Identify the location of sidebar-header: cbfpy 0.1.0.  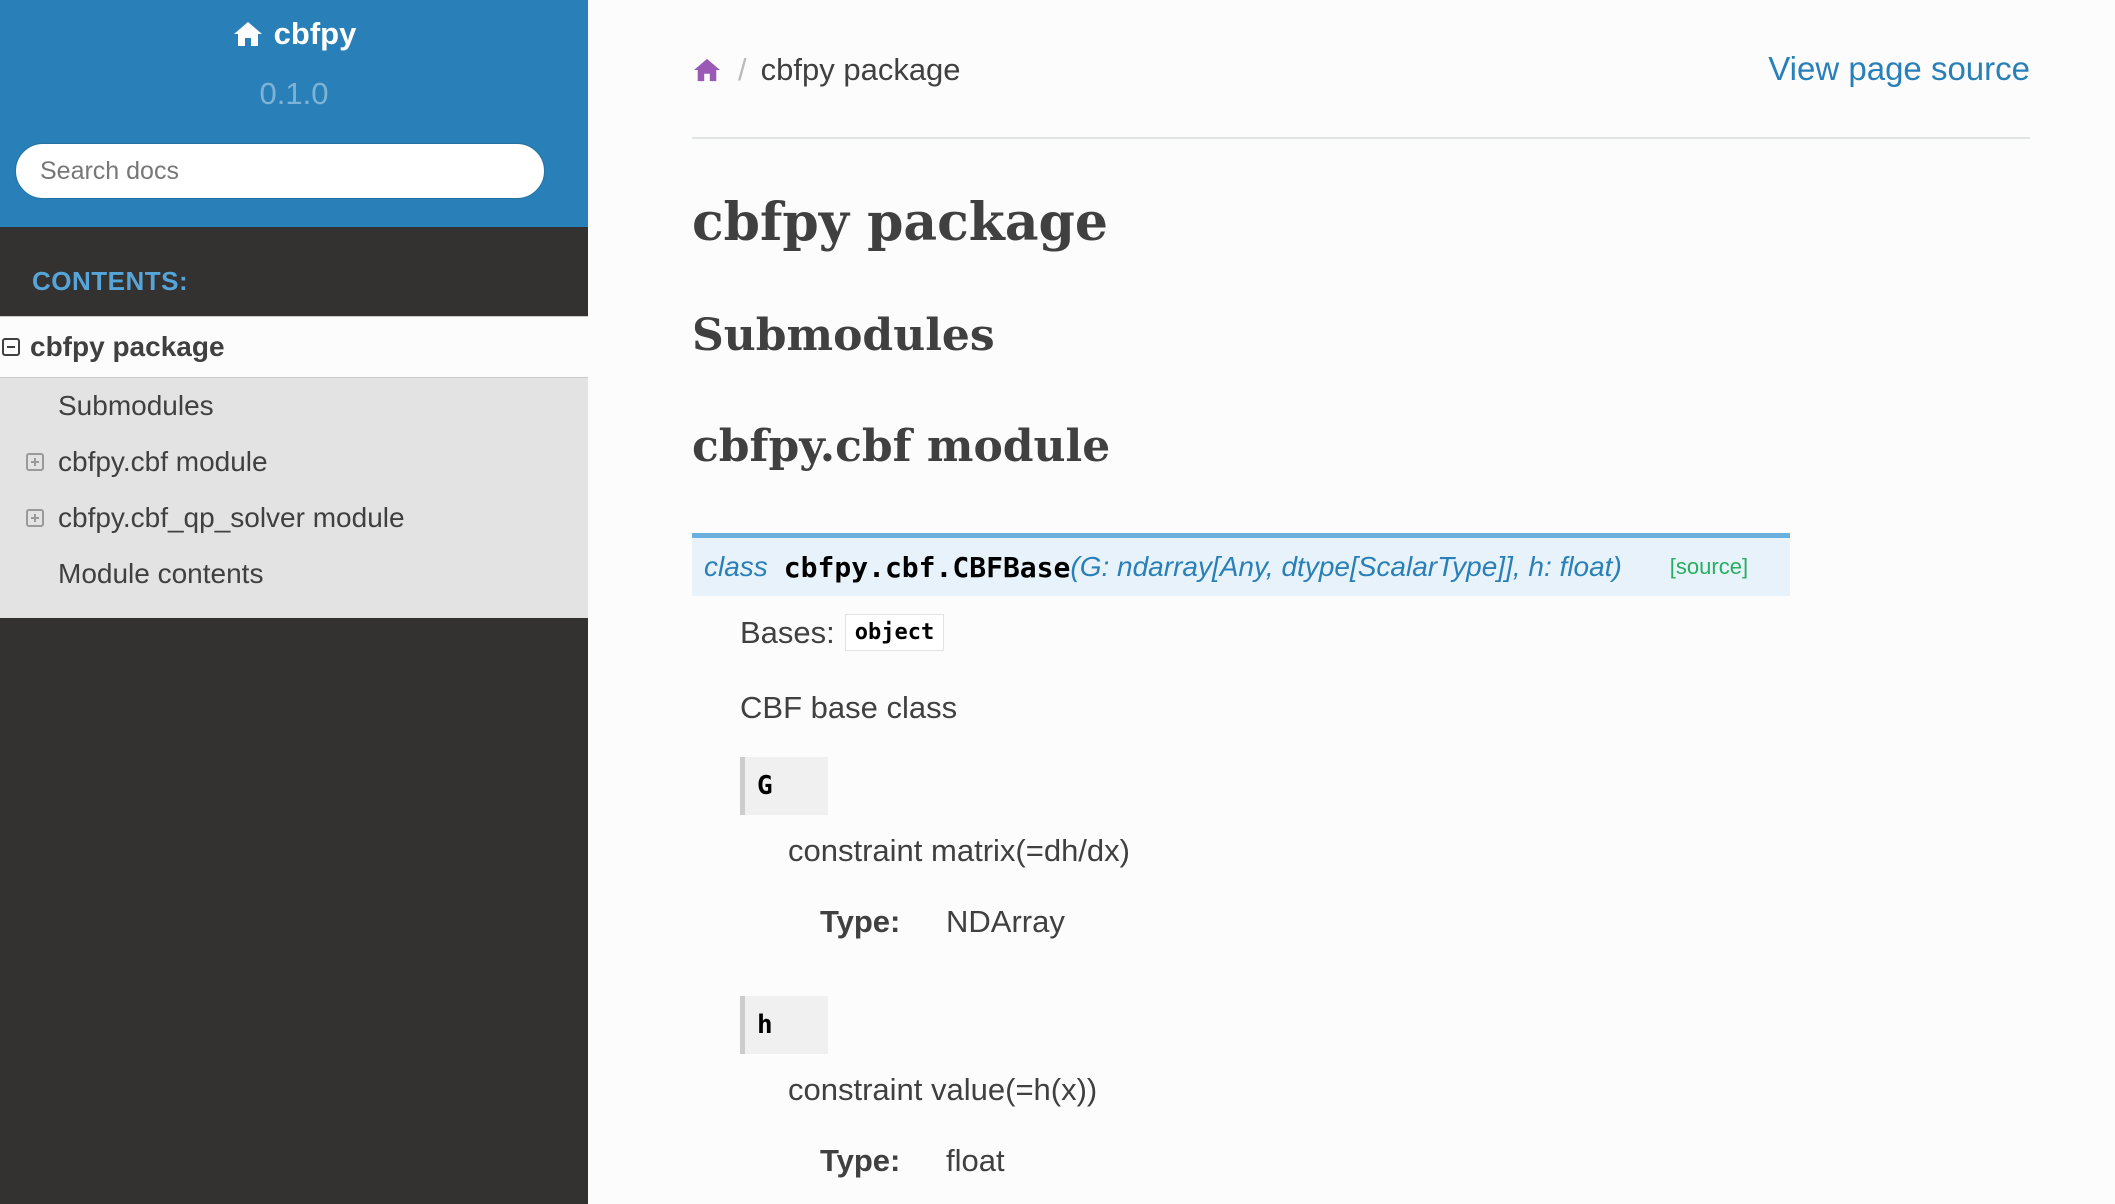
(294, 113).